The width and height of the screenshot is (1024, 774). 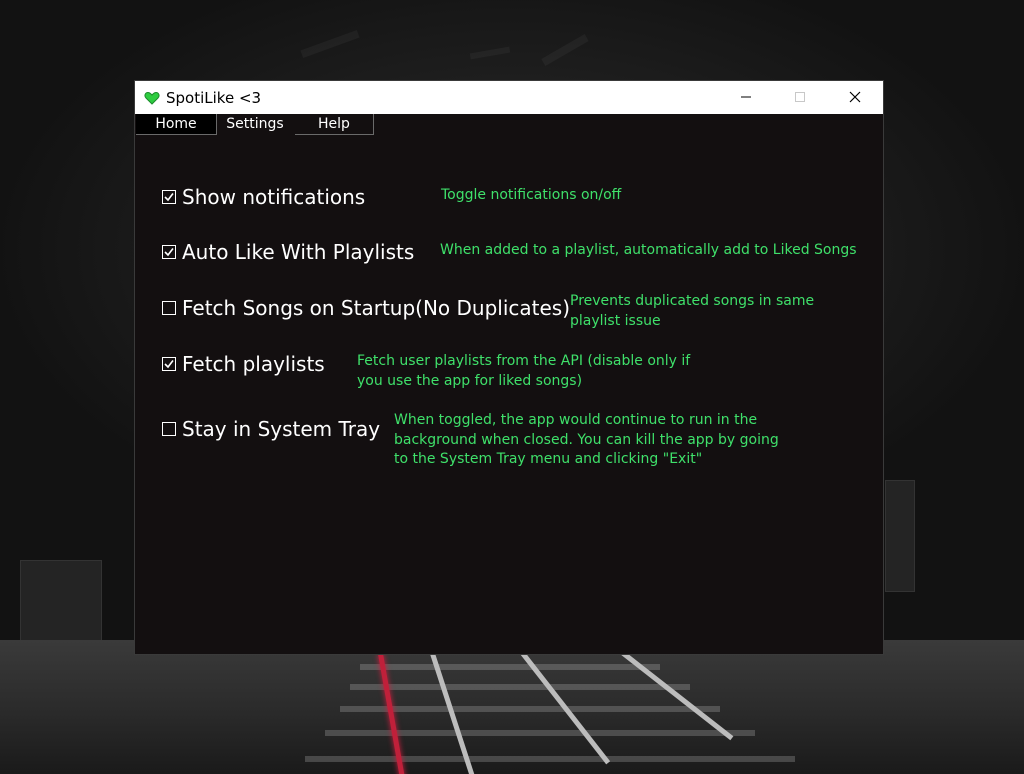 I want to click on menu-bar: Home Settings Help, so click(x=255, y=124).